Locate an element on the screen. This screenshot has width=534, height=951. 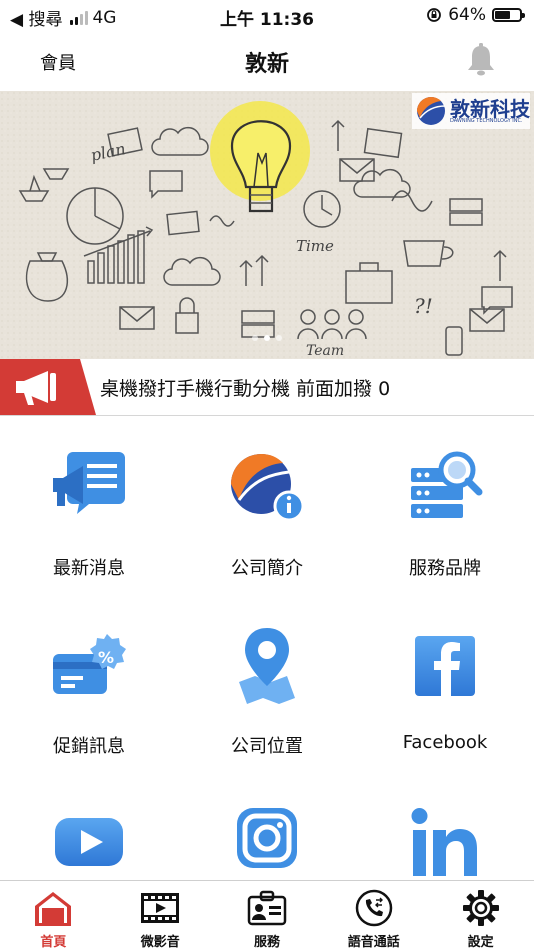
tab-video: 微影音 is located at coordinates (160, 916).